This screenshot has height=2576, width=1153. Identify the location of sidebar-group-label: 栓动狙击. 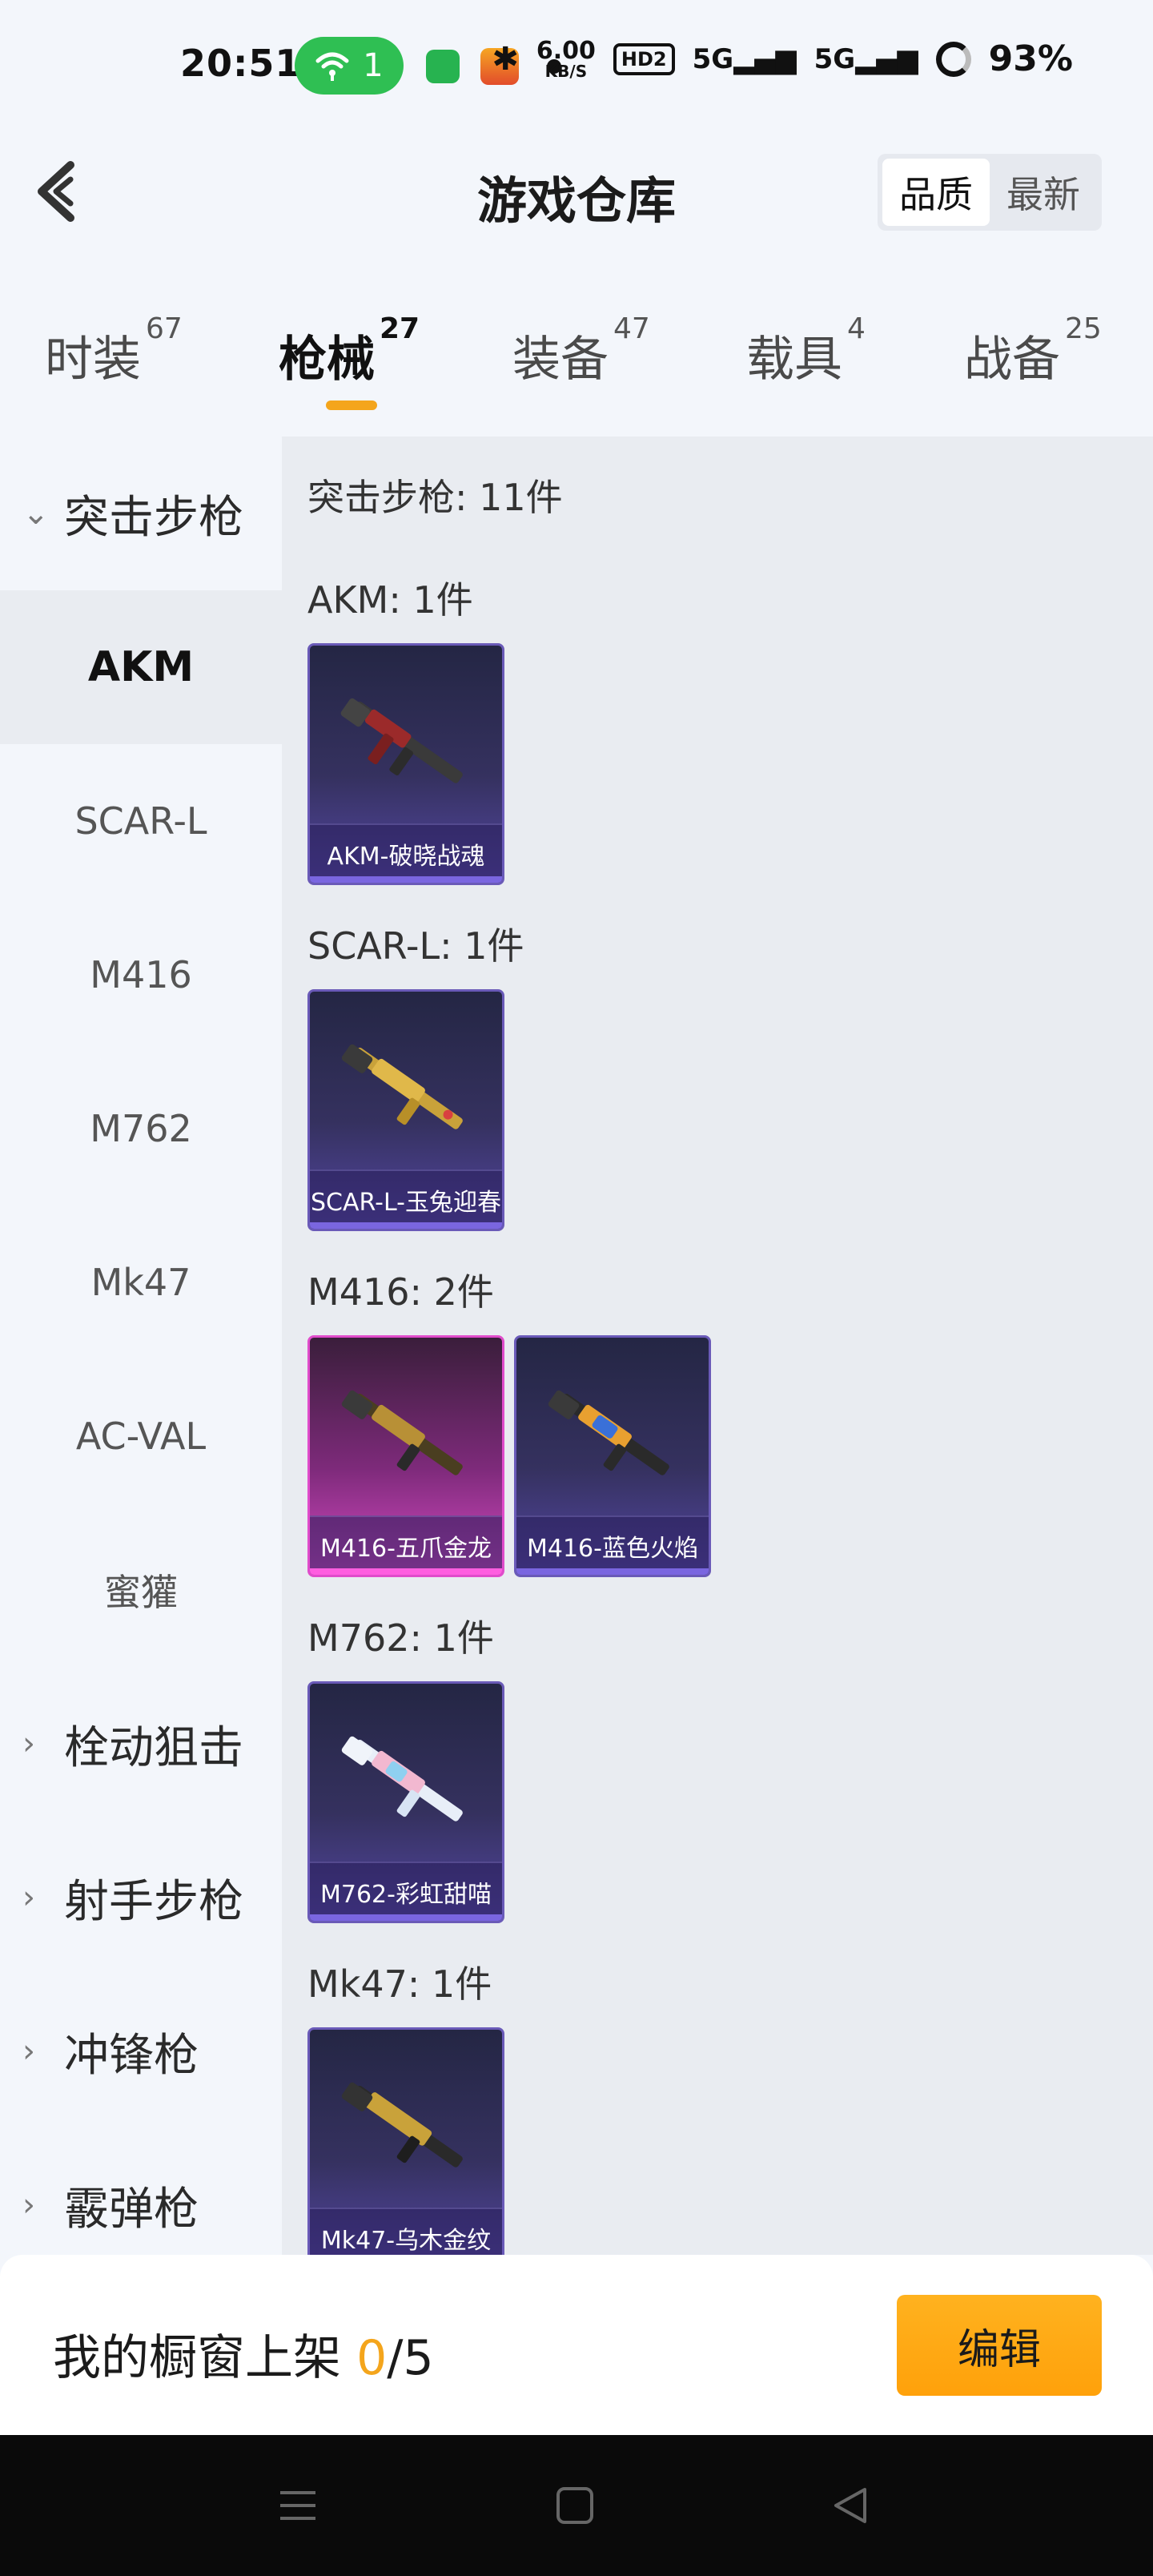
(154, 1747).